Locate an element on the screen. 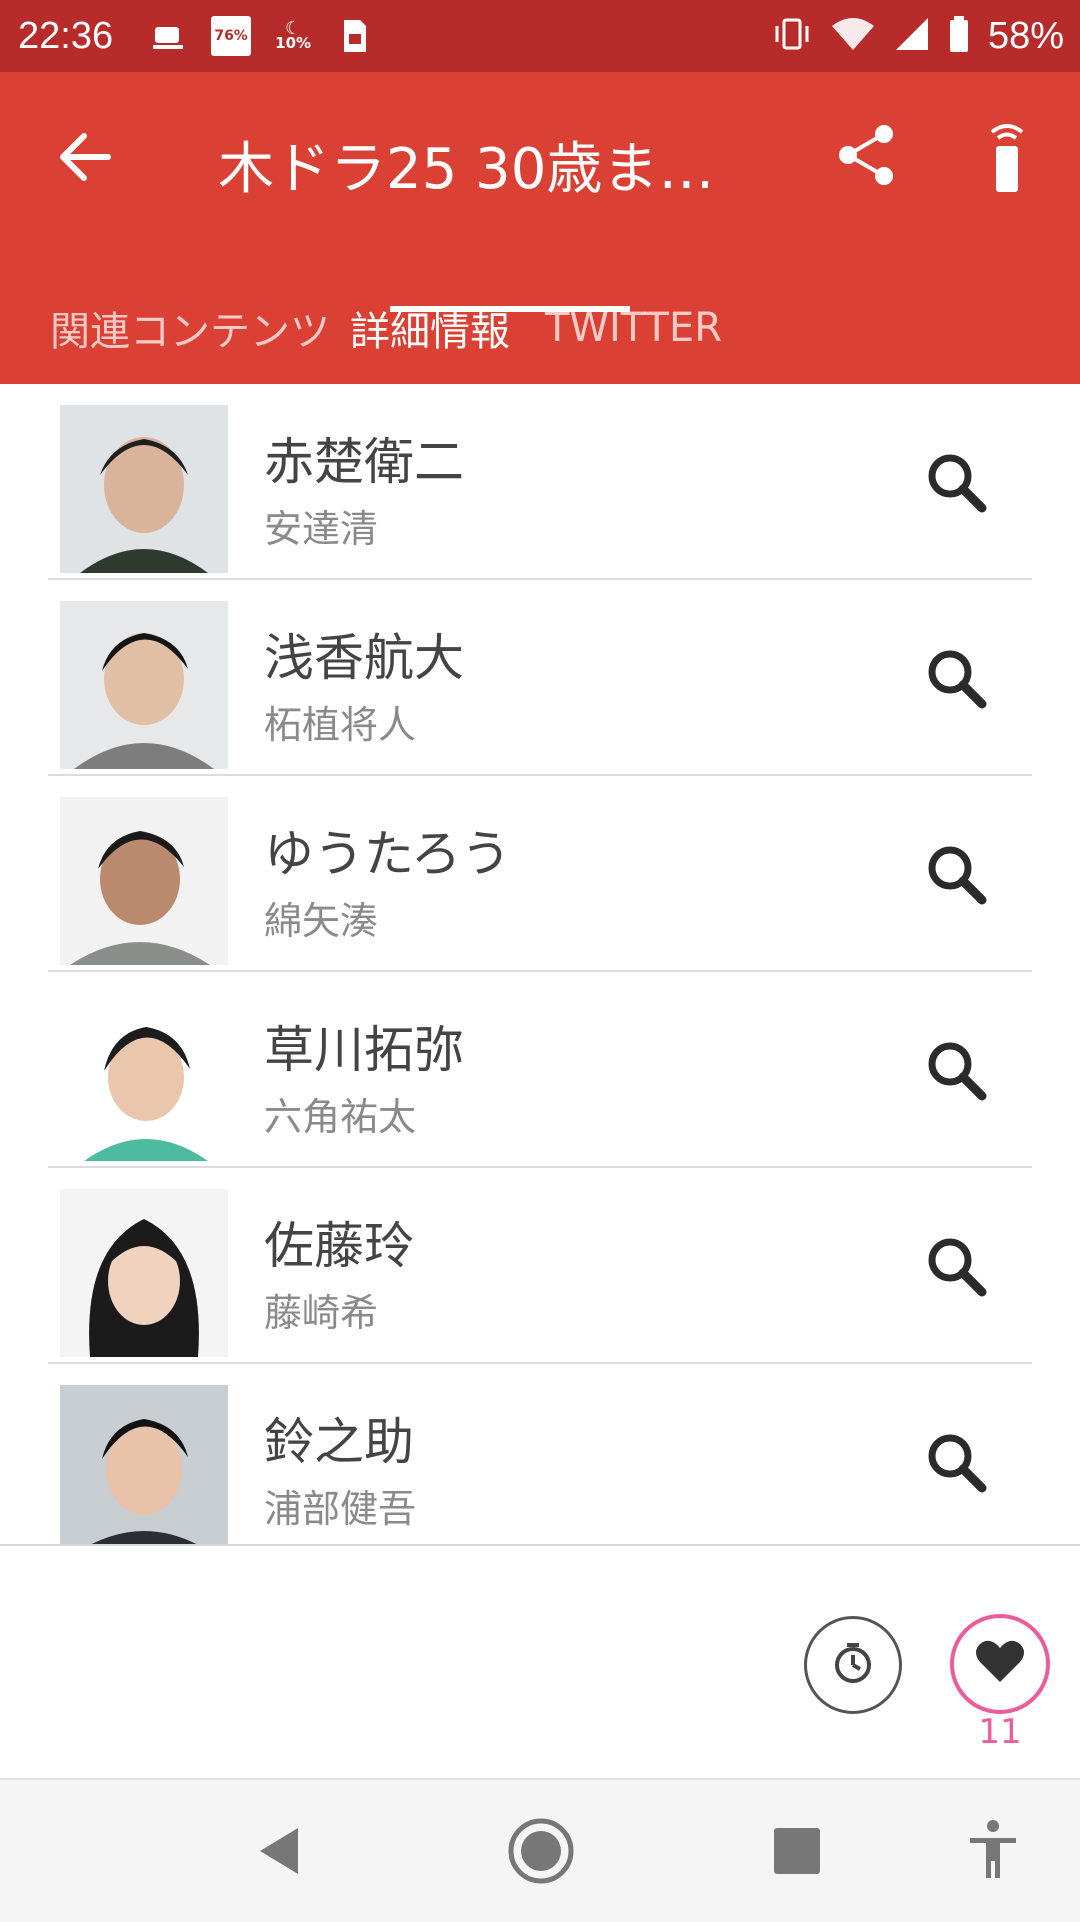 Image resolution: width=1080 pixels, height=1922 pixels. favorite-count: 11 is located at coordinates (1000, 1732).